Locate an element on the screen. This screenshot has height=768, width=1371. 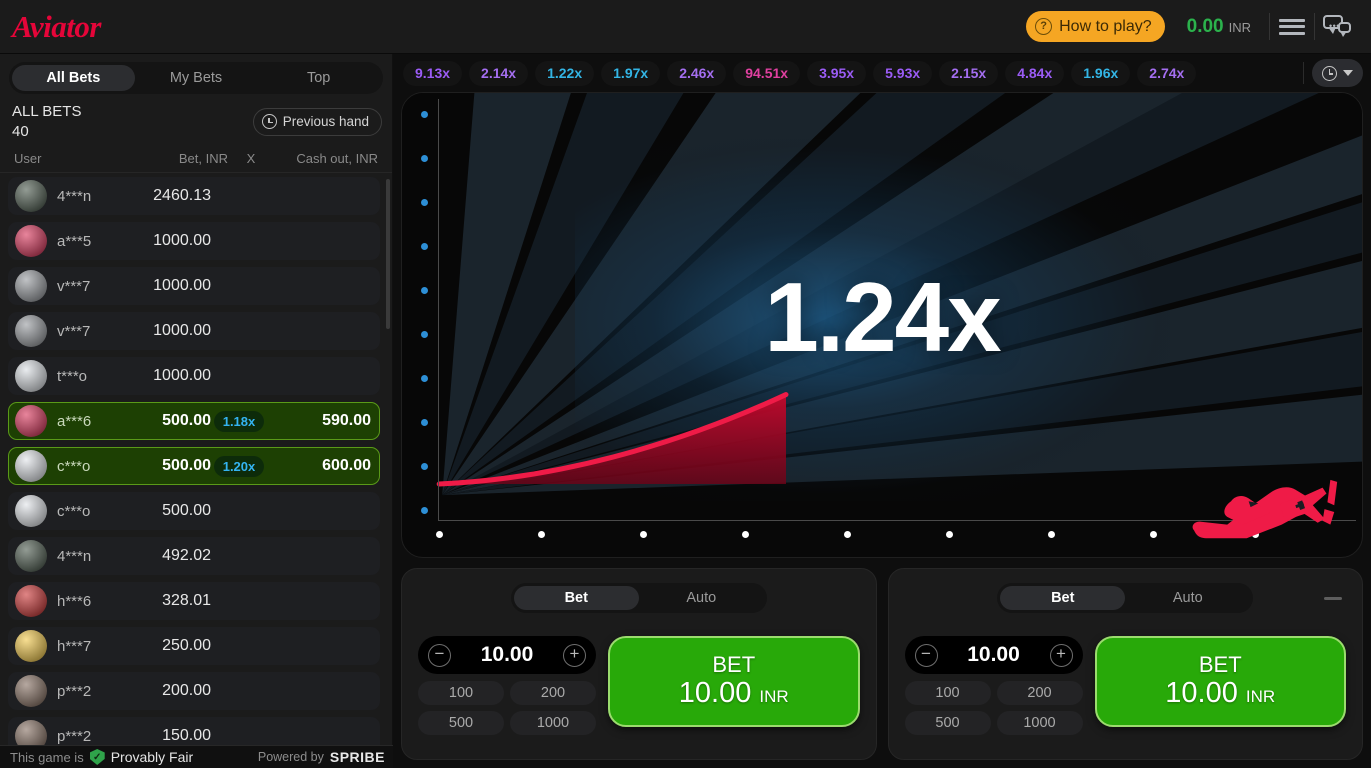
bet-button-label: BET is located at coordinates (734, 665).